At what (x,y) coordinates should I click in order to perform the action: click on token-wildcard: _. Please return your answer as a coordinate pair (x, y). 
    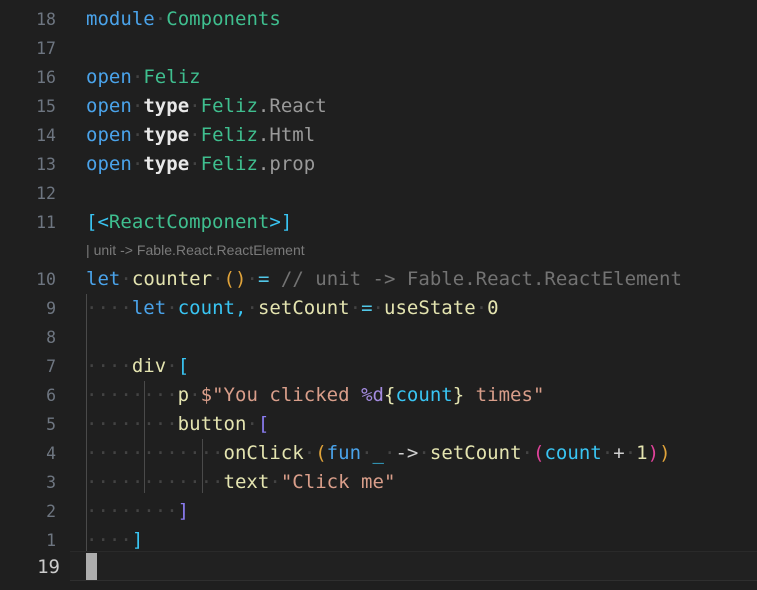
    Looking at the image, I should click on (378, 453).